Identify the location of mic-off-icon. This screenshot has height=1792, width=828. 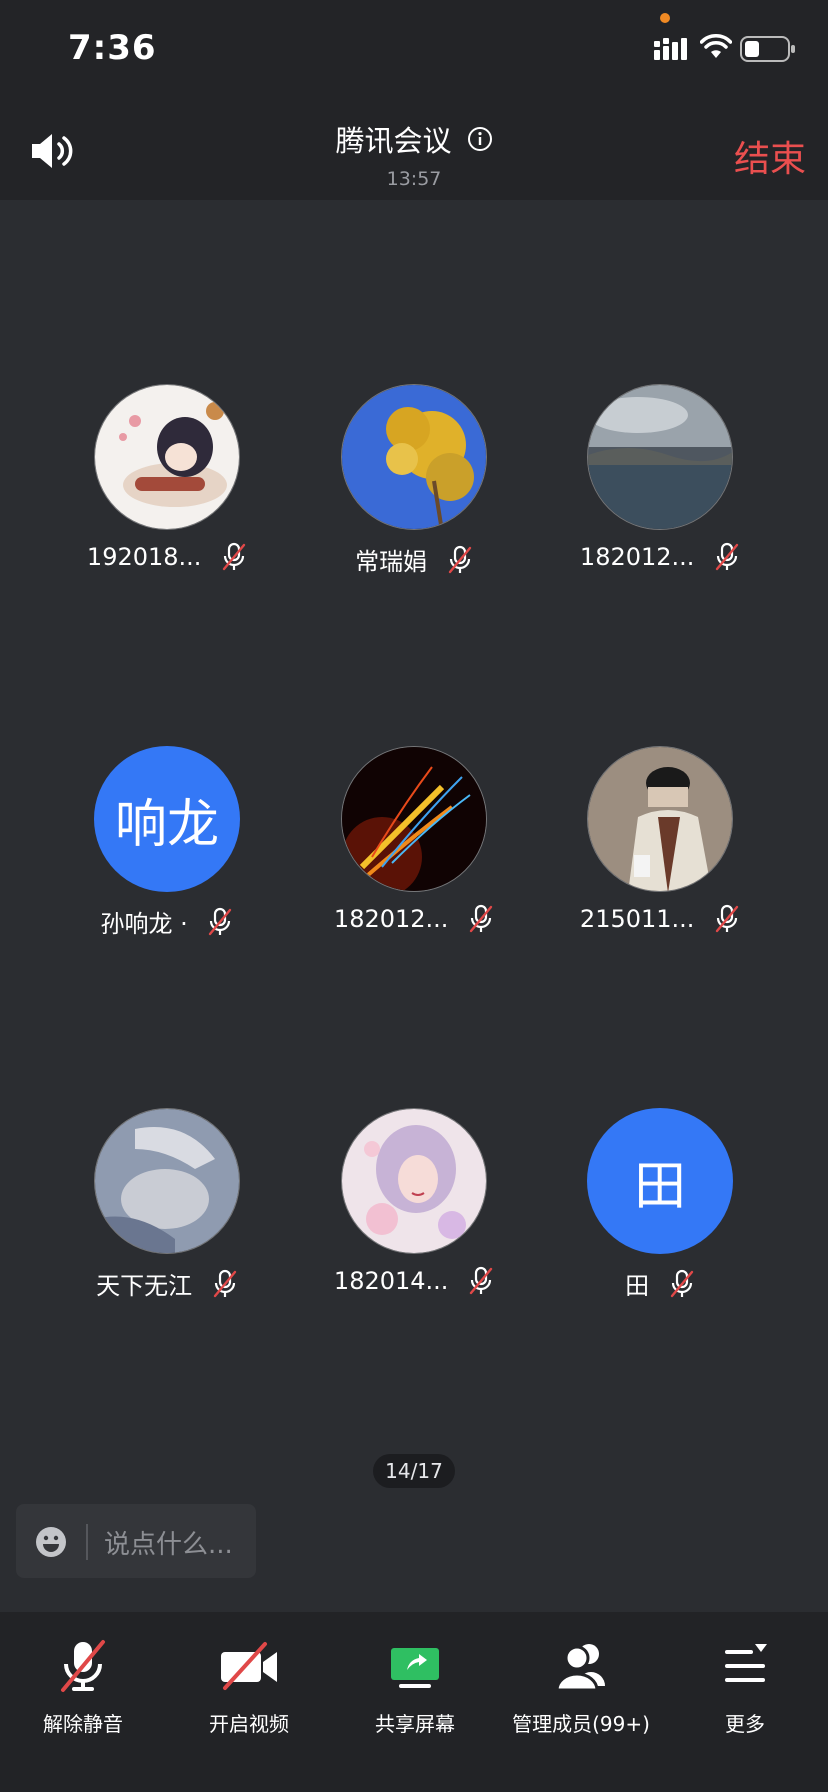
(83, 1666).